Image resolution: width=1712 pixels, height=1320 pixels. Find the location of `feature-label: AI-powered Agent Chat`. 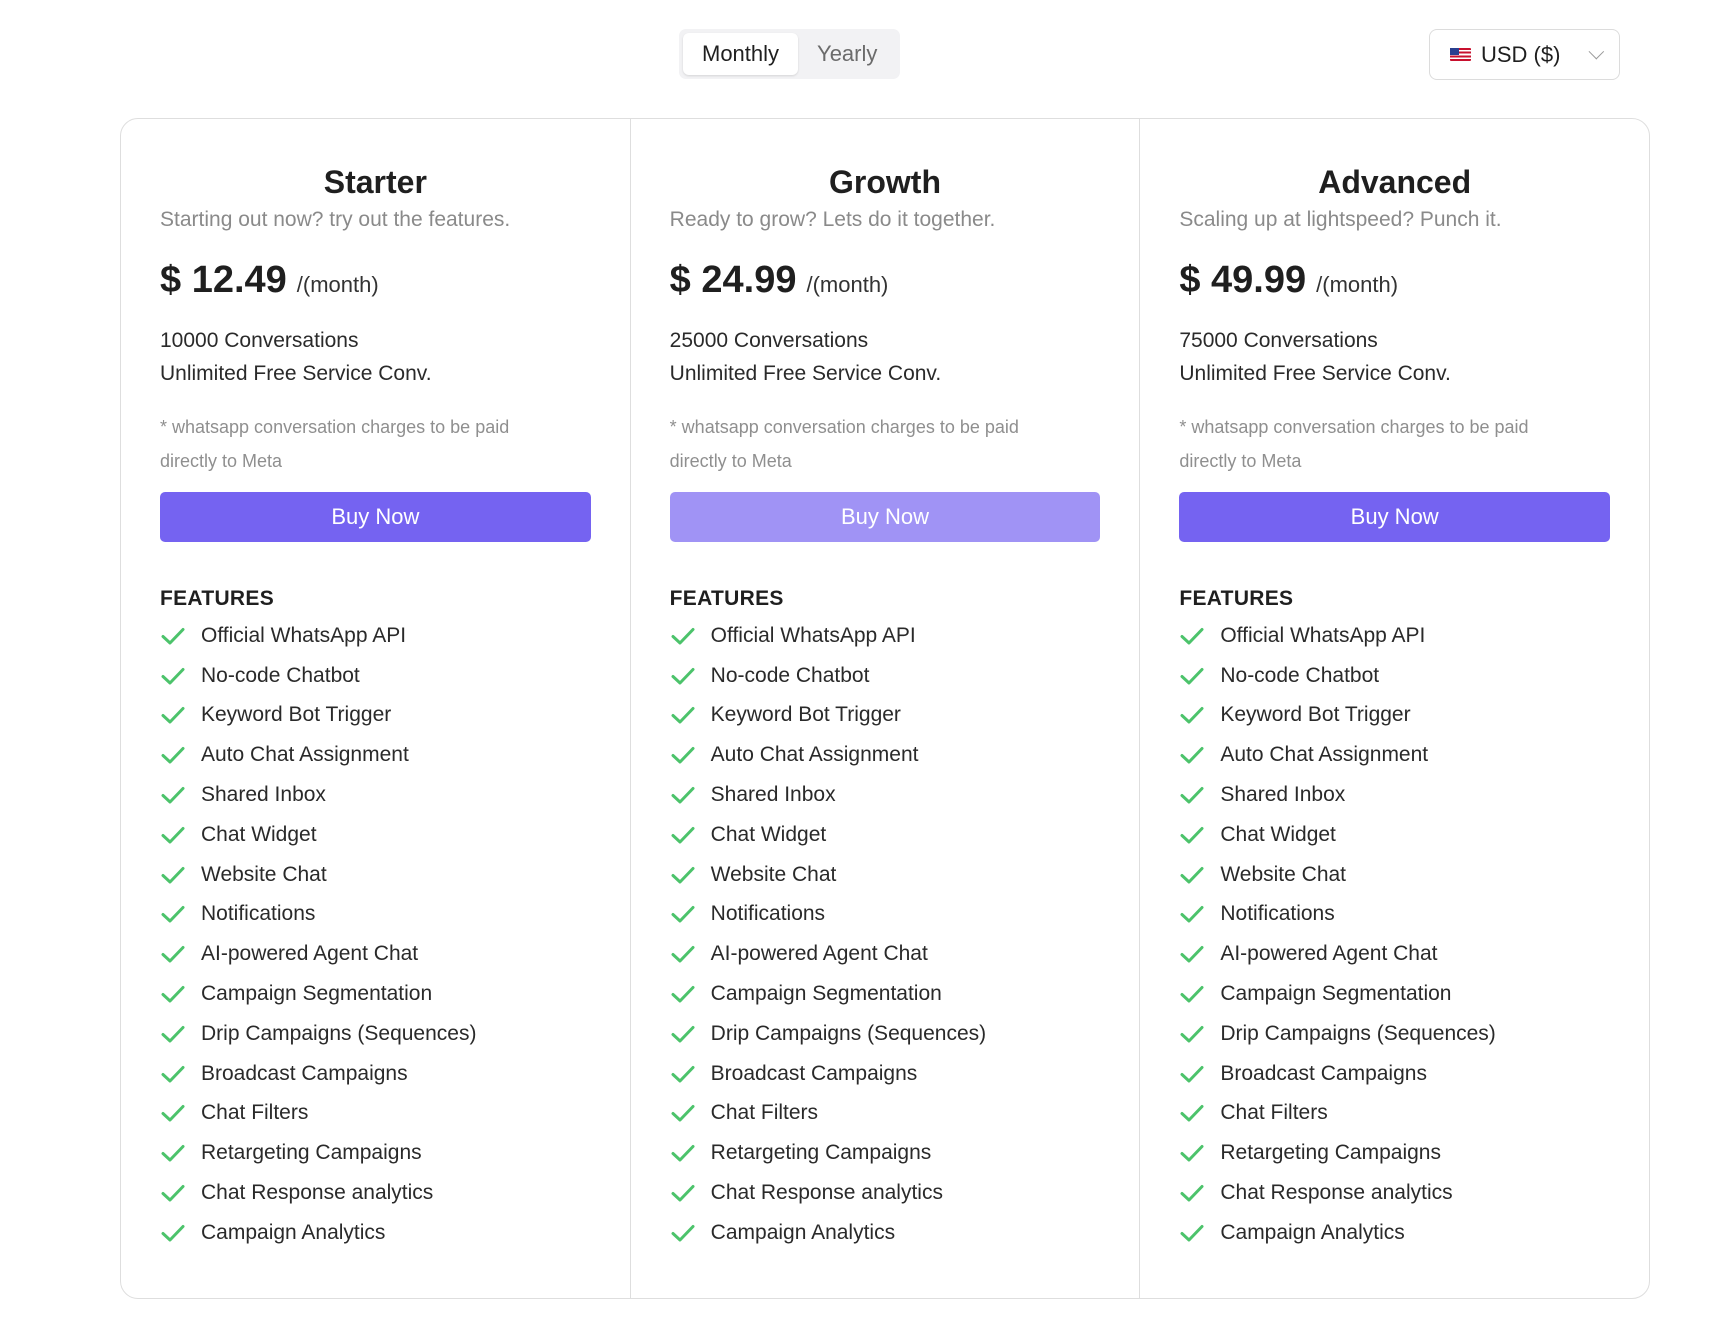

feature-label: AI-powered Agent Chat is located at coordinates (1329, 954).